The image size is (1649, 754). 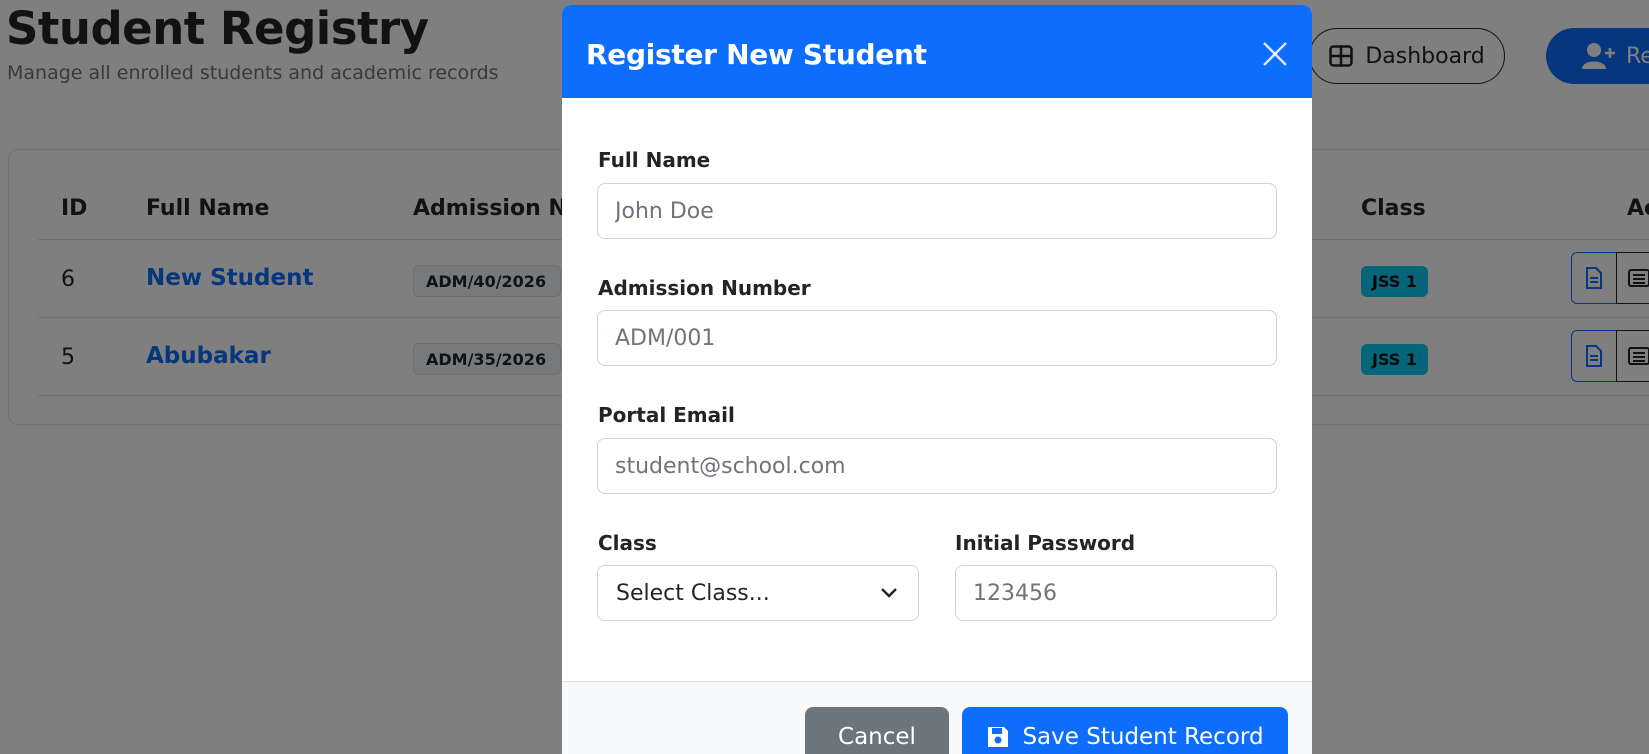 What do you see at coordinates (937, 211) in the screenshot?
I see `full-name-input` at bounding box center [937, 211].